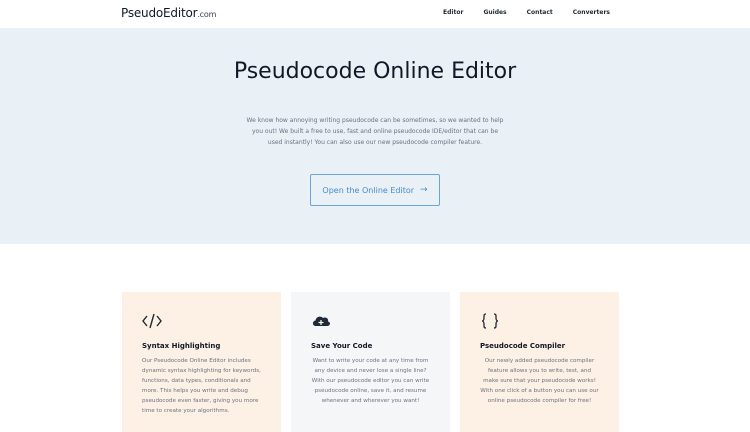  What do you see at coordinates (492, 323) in the screenshot?
I see `curly-braces-icon` at bounding box center [492, 323].